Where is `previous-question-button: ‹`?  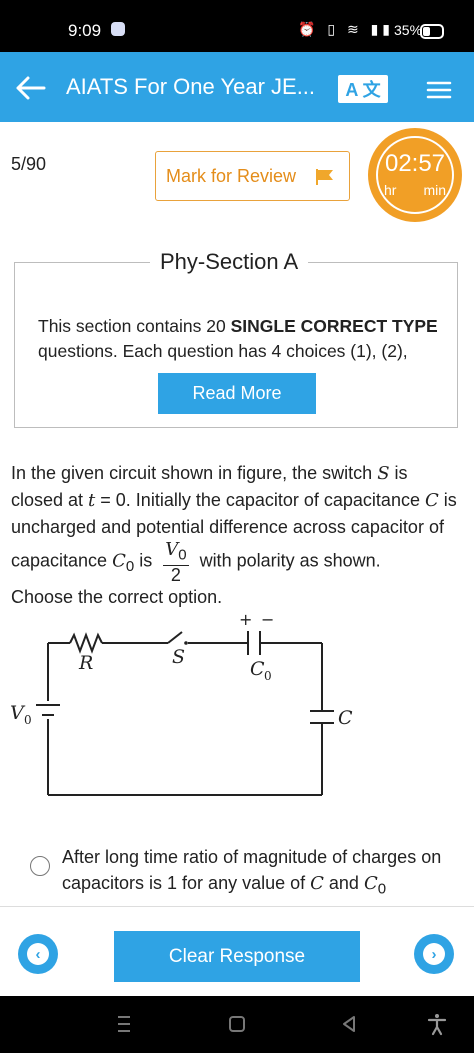
previous-question-button: ‹ is located at coordinates (38, 954).